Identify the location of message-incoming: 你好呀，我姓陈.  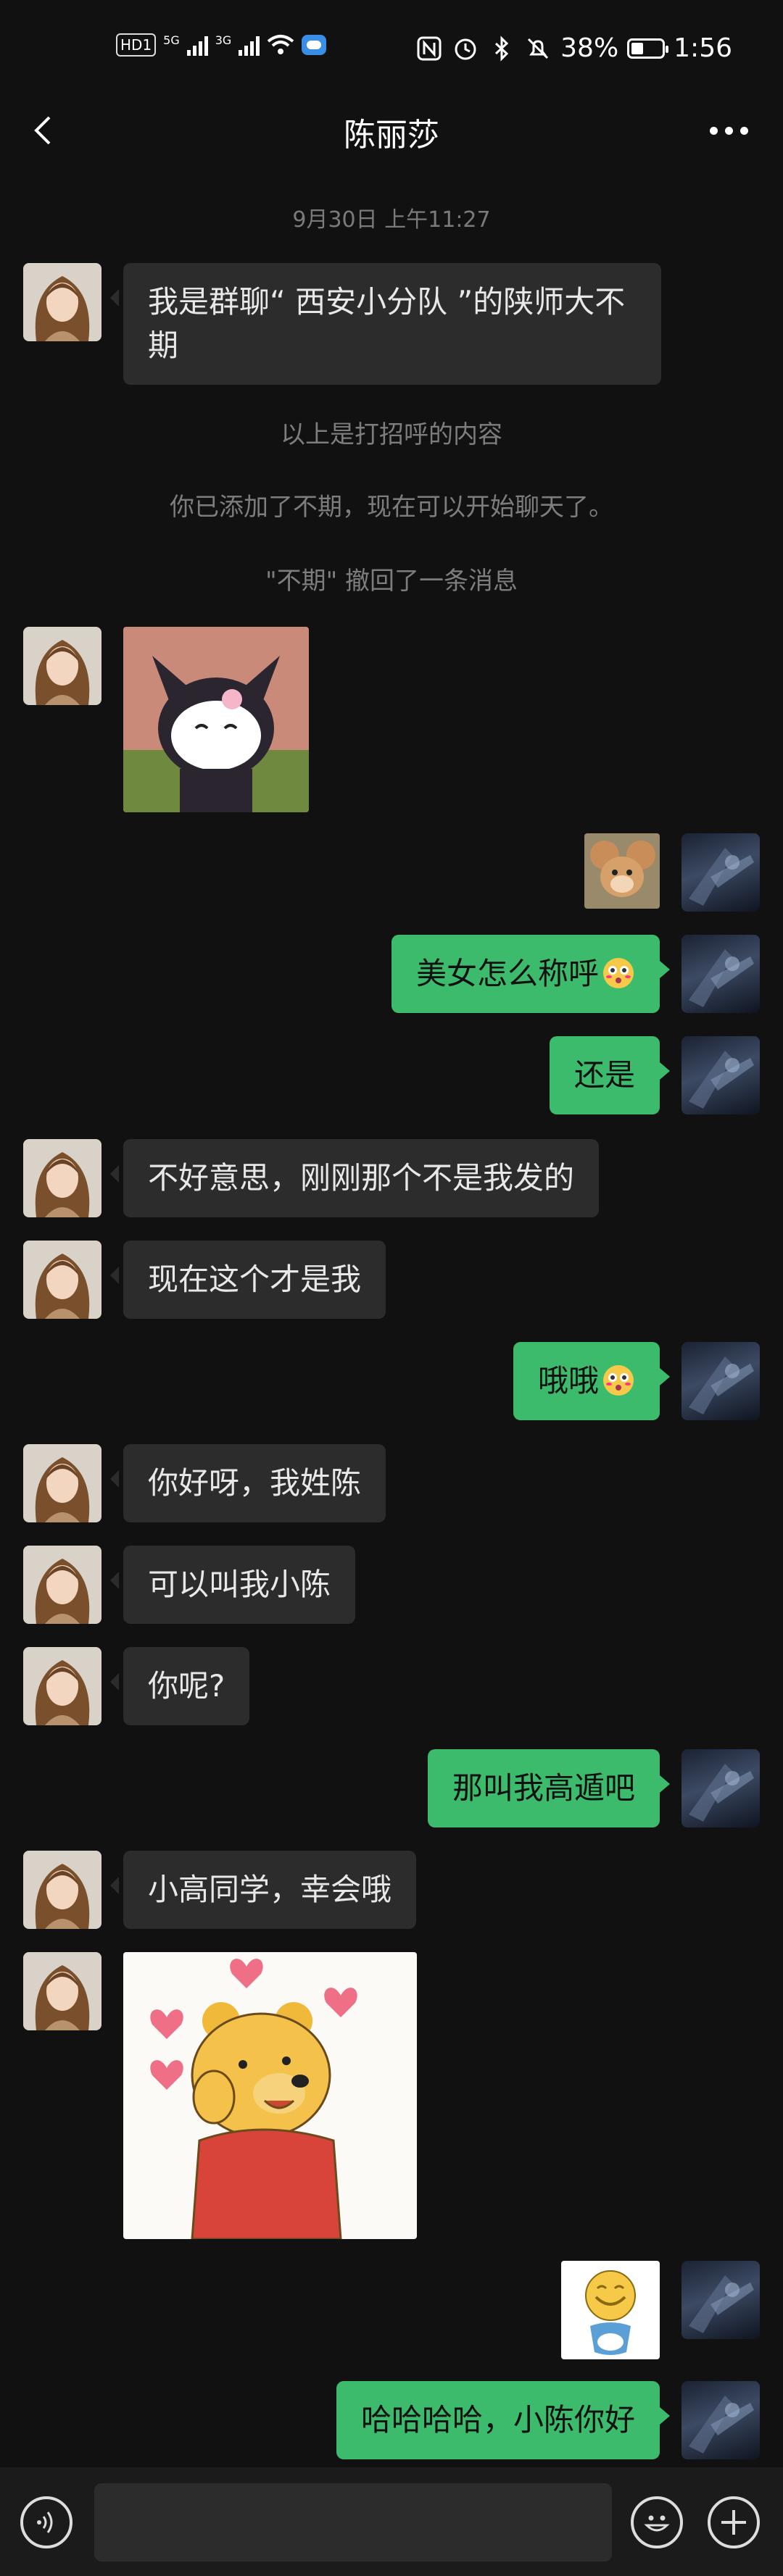
(247, 1483).